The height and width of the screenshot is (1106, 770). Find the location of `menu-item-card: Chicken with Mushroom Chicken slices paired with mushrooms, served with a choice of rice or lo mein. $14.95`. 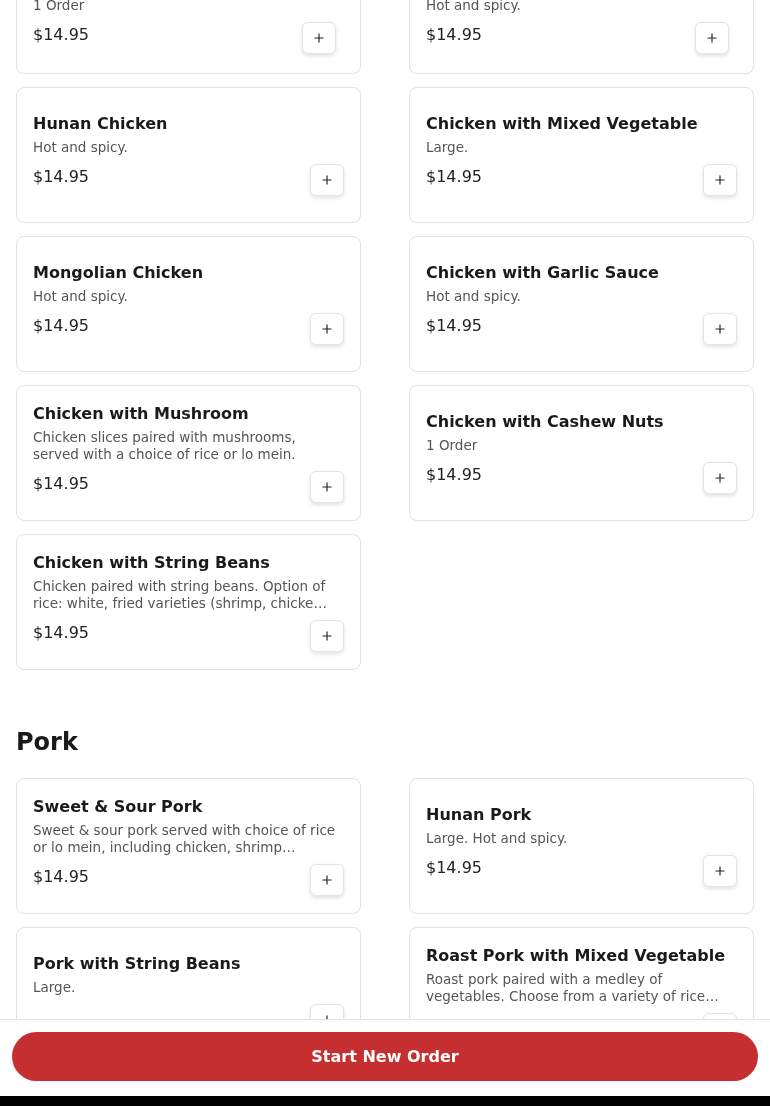

menu-item-card: Chicken with Mushroom Chicken slices paired with mushrooms, served with a choice of rice or lo mein. $14.95 is located at coordinates (188, 453).